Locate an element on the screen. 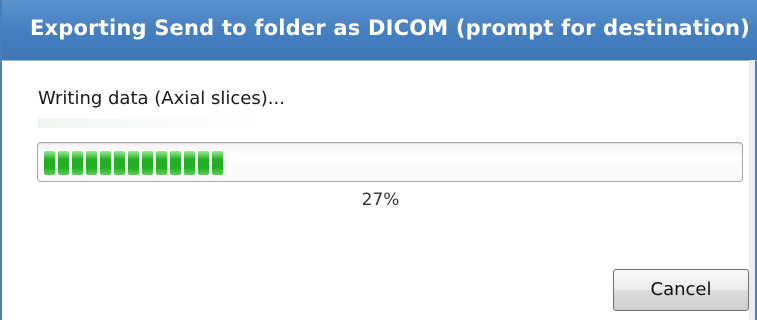  progress-bar-fill is located at coordinates (137, 163).